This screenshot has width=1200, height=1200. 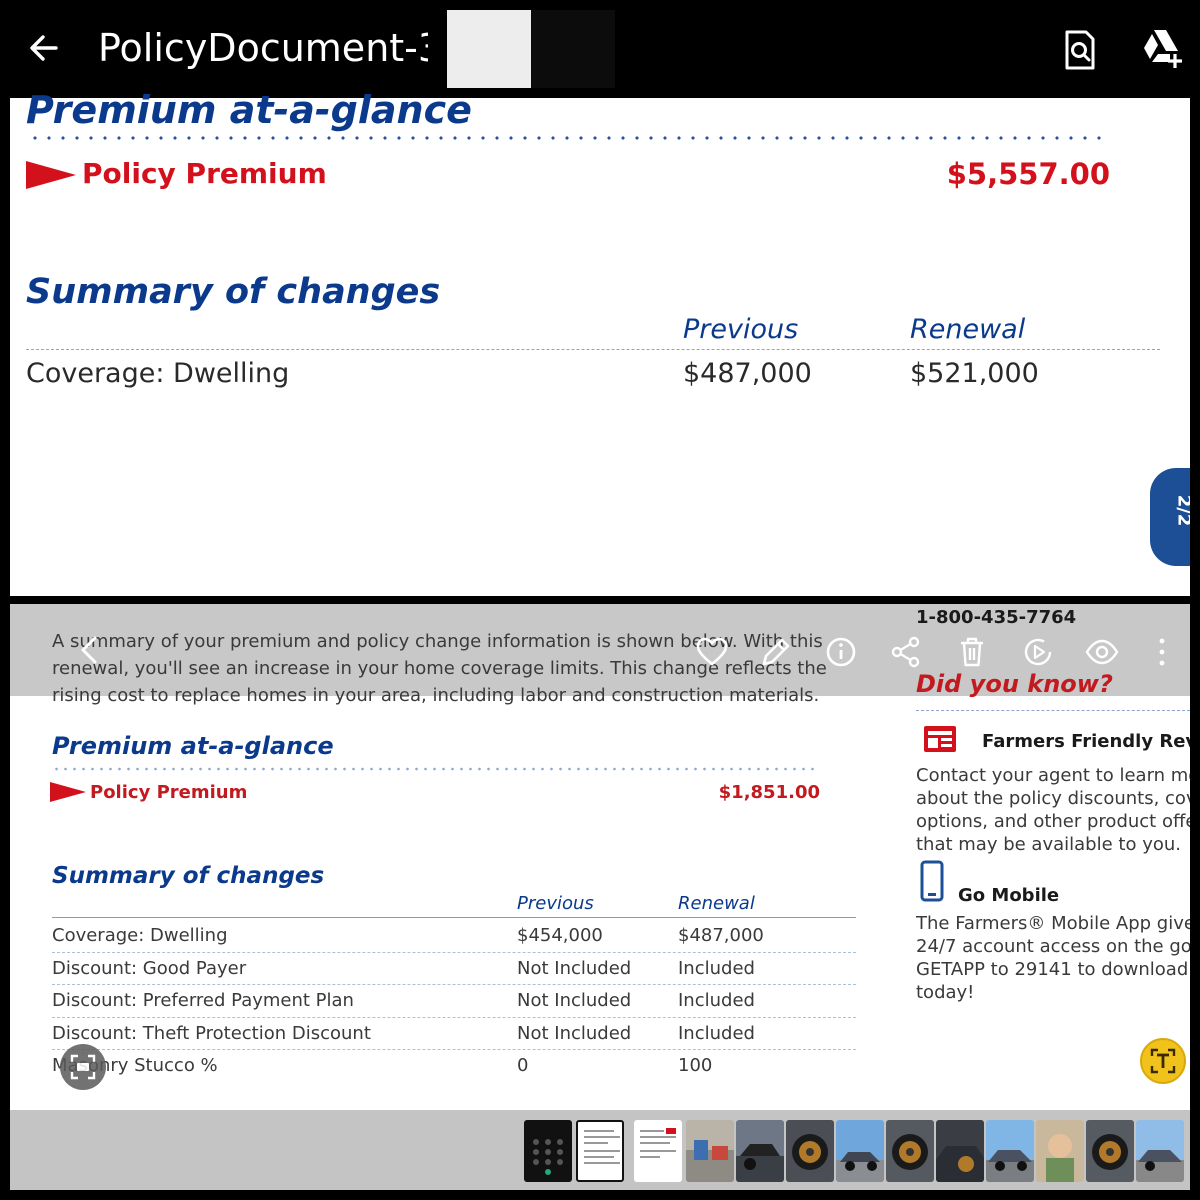 What do you see at coordinates (974, 373) in the screenshot?
I see `row-renewal-value: $521,000` at bounding box center [974, 373].